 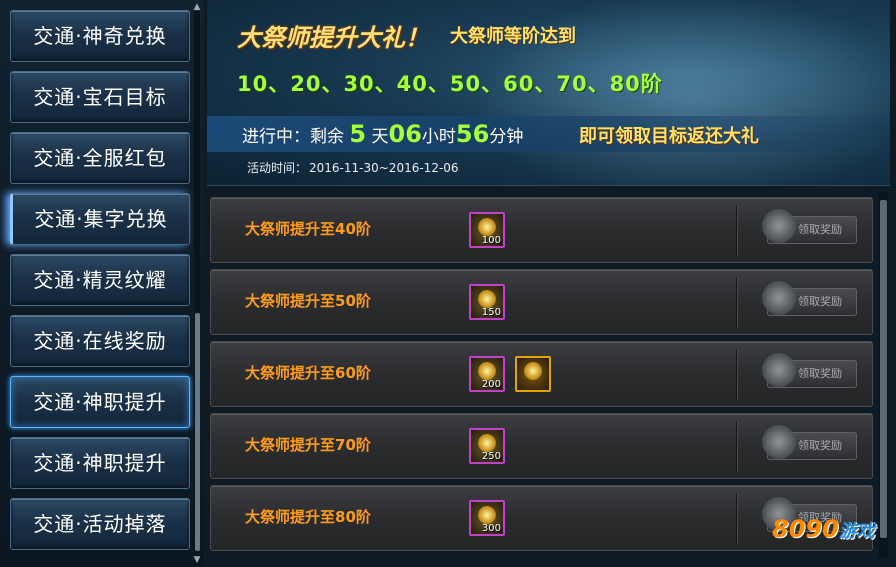 What do you see at coordinates (491, 312) in the screenshot?
I see `item-quantity: 150` at bounding box center [491, 312].